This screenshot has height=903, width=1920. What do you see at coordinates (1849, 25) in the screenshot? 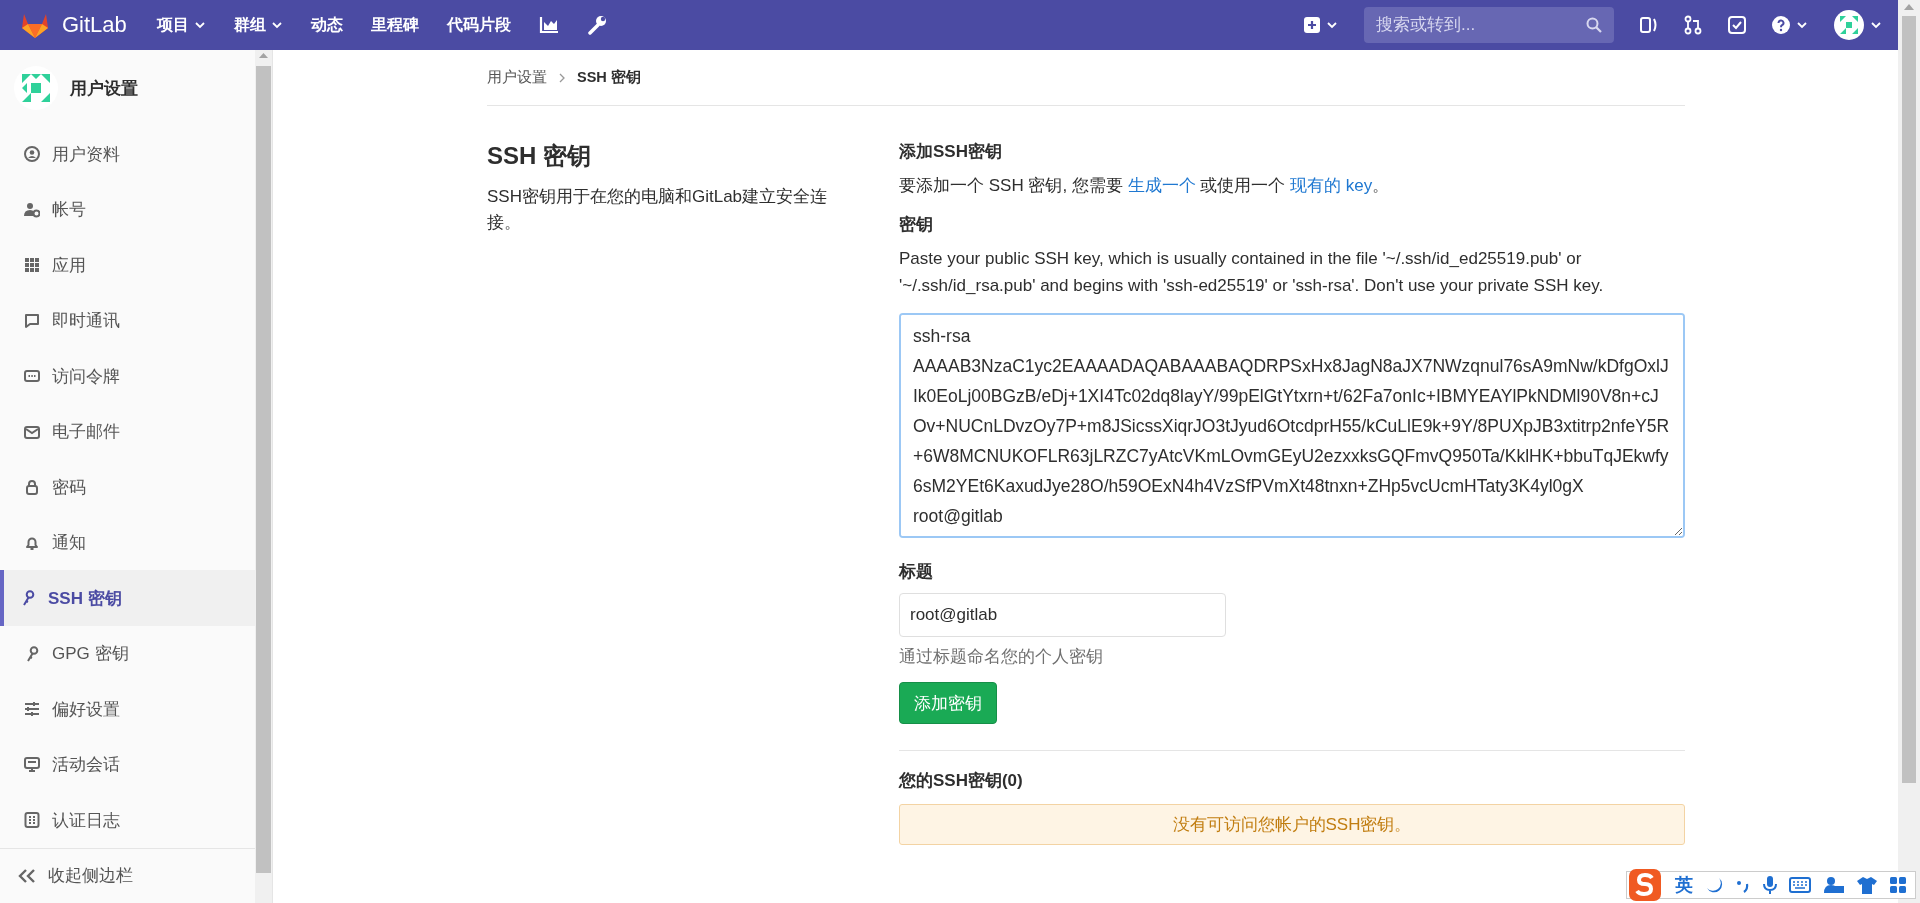
I see `avatar-icon` at bounding box center [1849, 25].